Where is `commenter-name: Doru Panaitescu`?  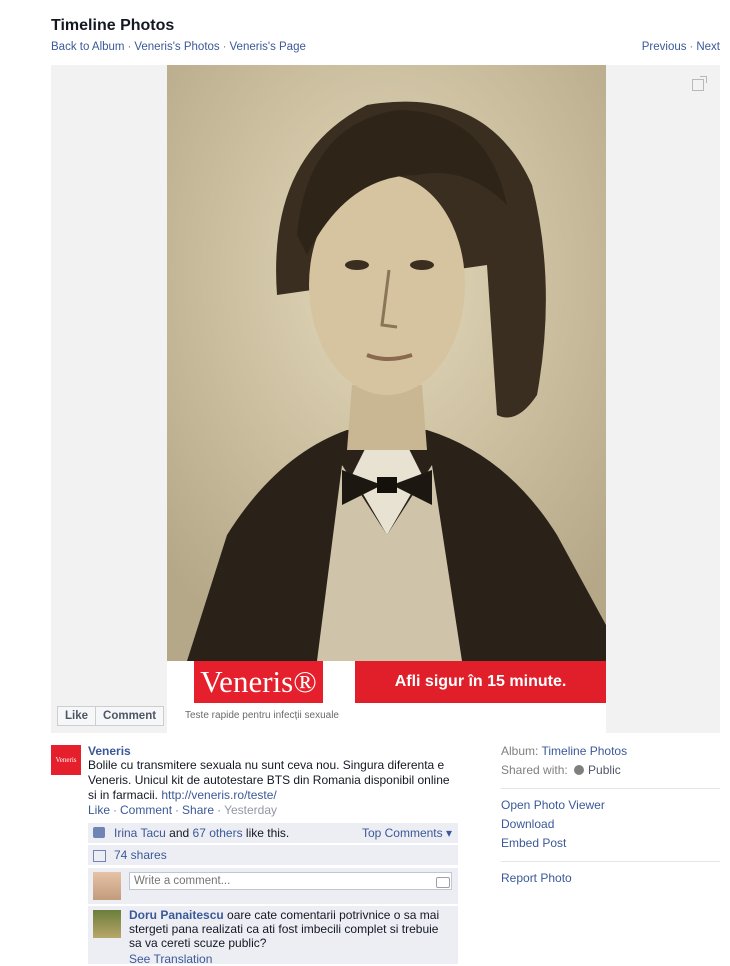 commenter-name: Doru Panaitescu is located at coordinates (176, 915).